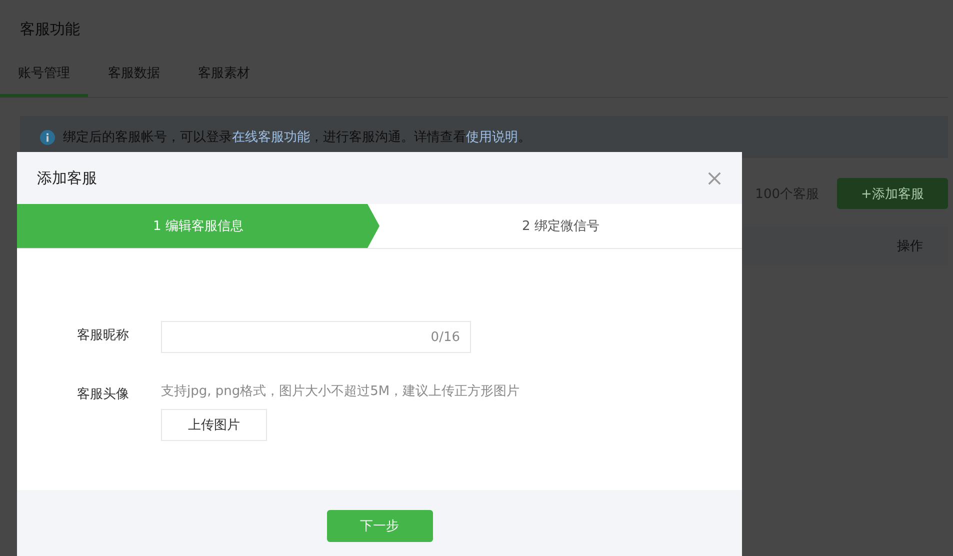  I want to click on notice-link: 在线客服功能, so click(271, 137).